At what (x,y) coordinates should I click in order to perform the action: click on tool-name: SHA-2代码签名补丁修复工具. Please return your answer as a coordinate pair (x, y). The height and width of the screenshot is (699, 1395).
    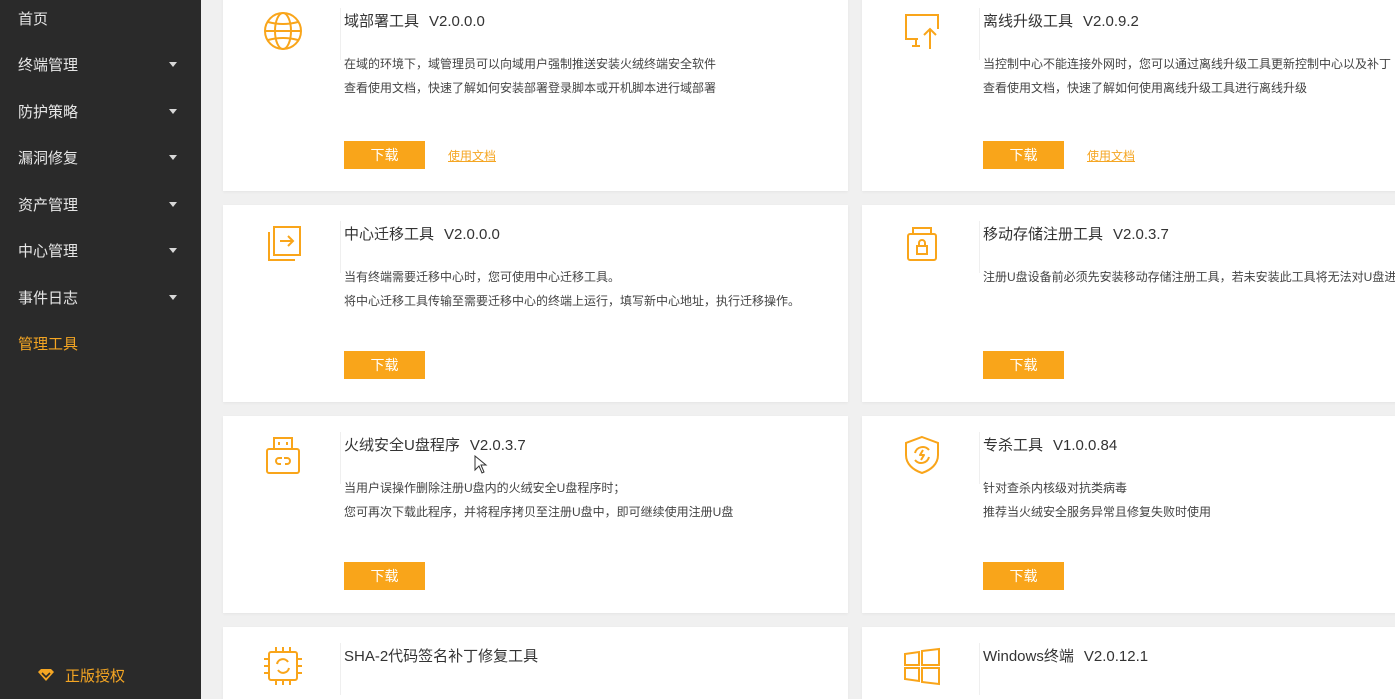
    Looking at the image, I should click on (441, 656).